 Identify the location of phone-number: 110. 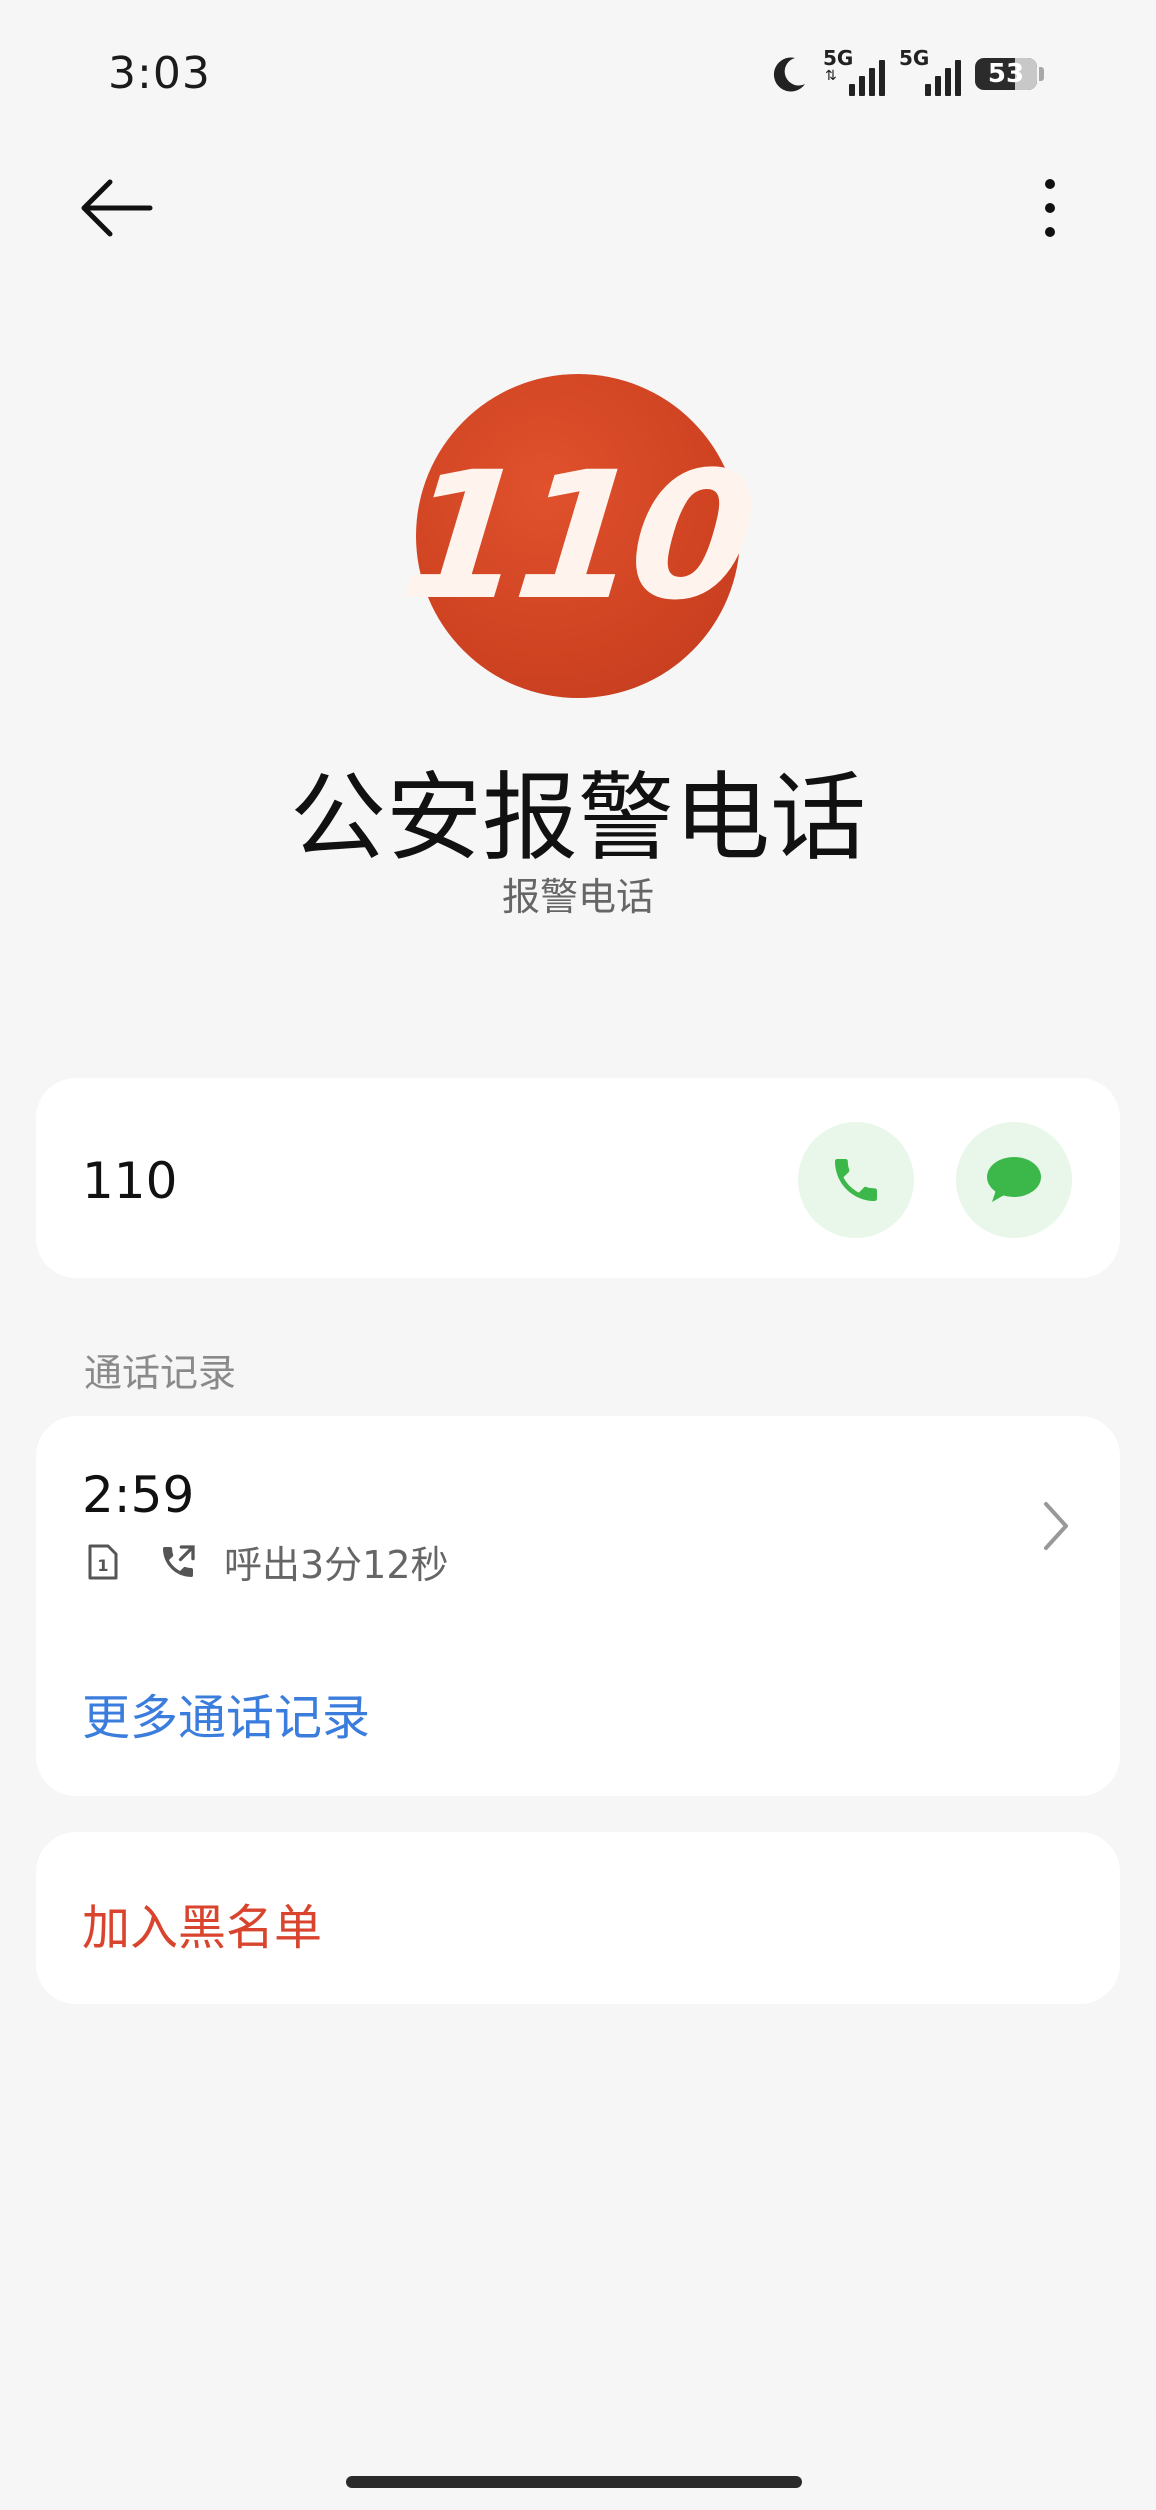
(129, 1181).